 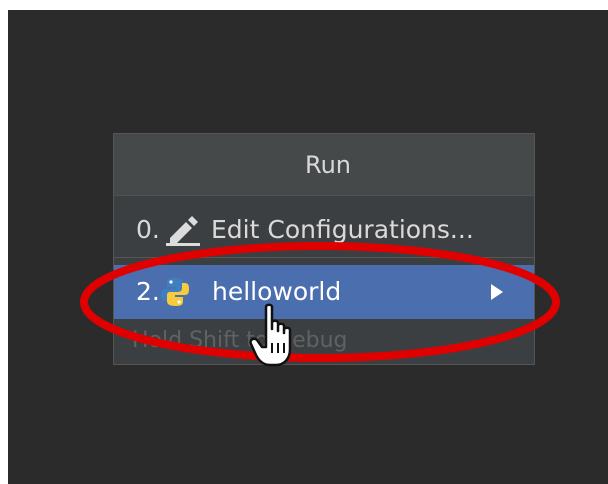 What do you see at coordinates (324, 292) in the screenshot?
I see `helloworld-menu-item: 2. helloworld` at bounding box center [324, 292].